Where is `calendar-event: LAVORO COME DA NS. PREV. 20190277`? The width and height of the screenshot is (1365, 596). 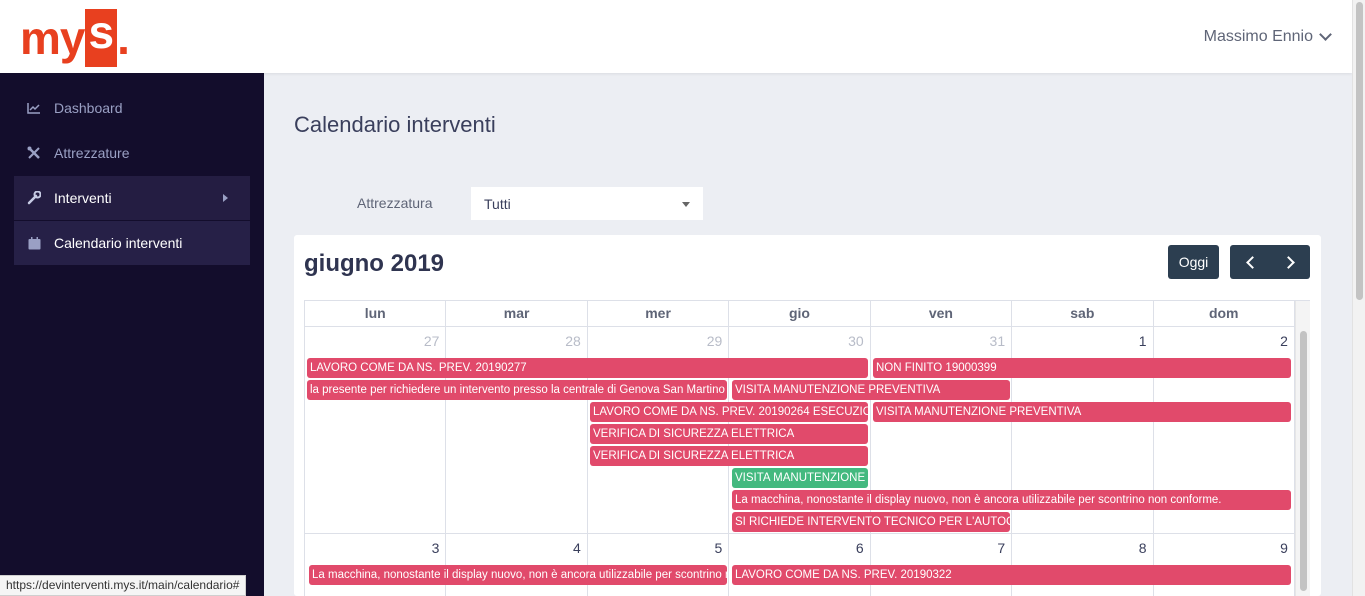 calendar-event: LAVORO COME DA NS. PREV. 20190277 is located at coordinates (587, 368).